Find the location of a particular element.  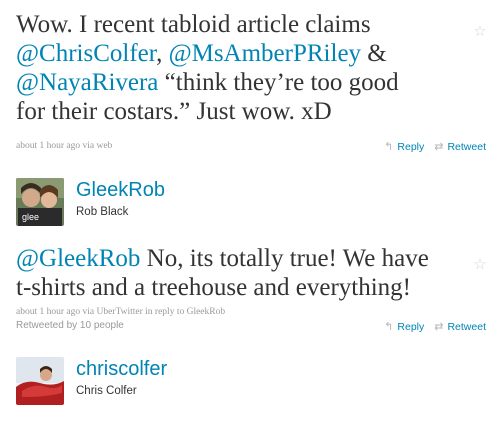

tweet-text-segment: t-shirts and a treehouse and everything! is located at coordinates (214, 287).